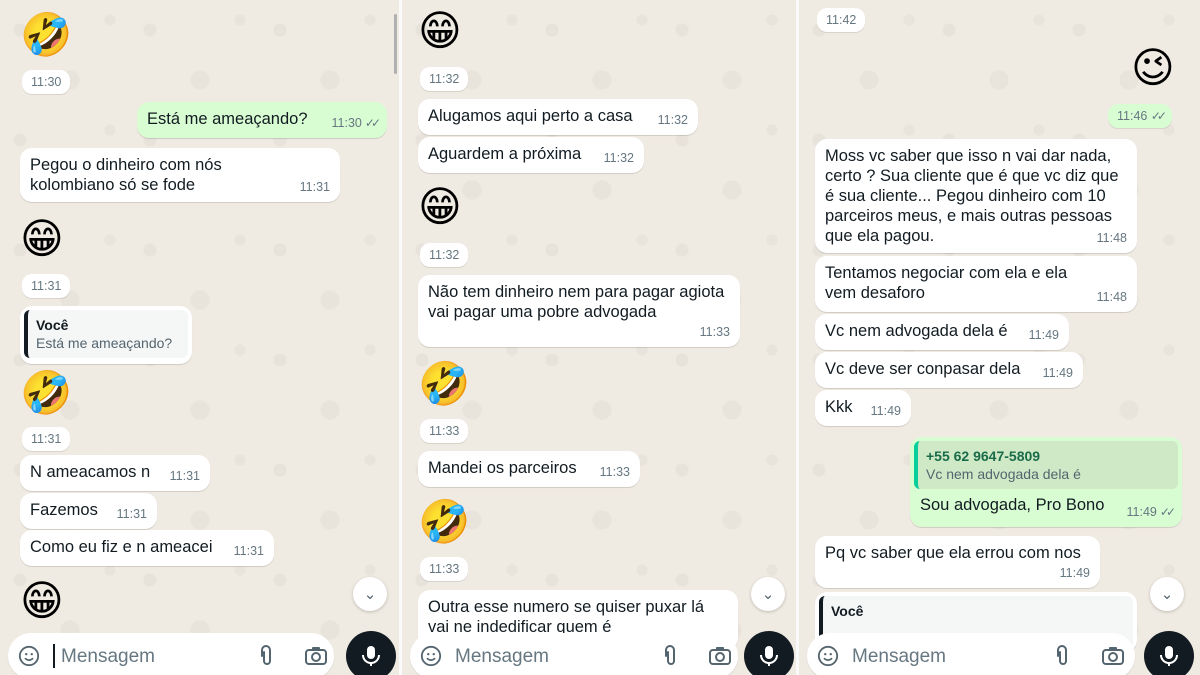 This screenshot has height=675, width=1200. What do you see at coordinates (839, 407) in the screenshot?
I see `message-text: Kkk` at bounding box center [839, 407].